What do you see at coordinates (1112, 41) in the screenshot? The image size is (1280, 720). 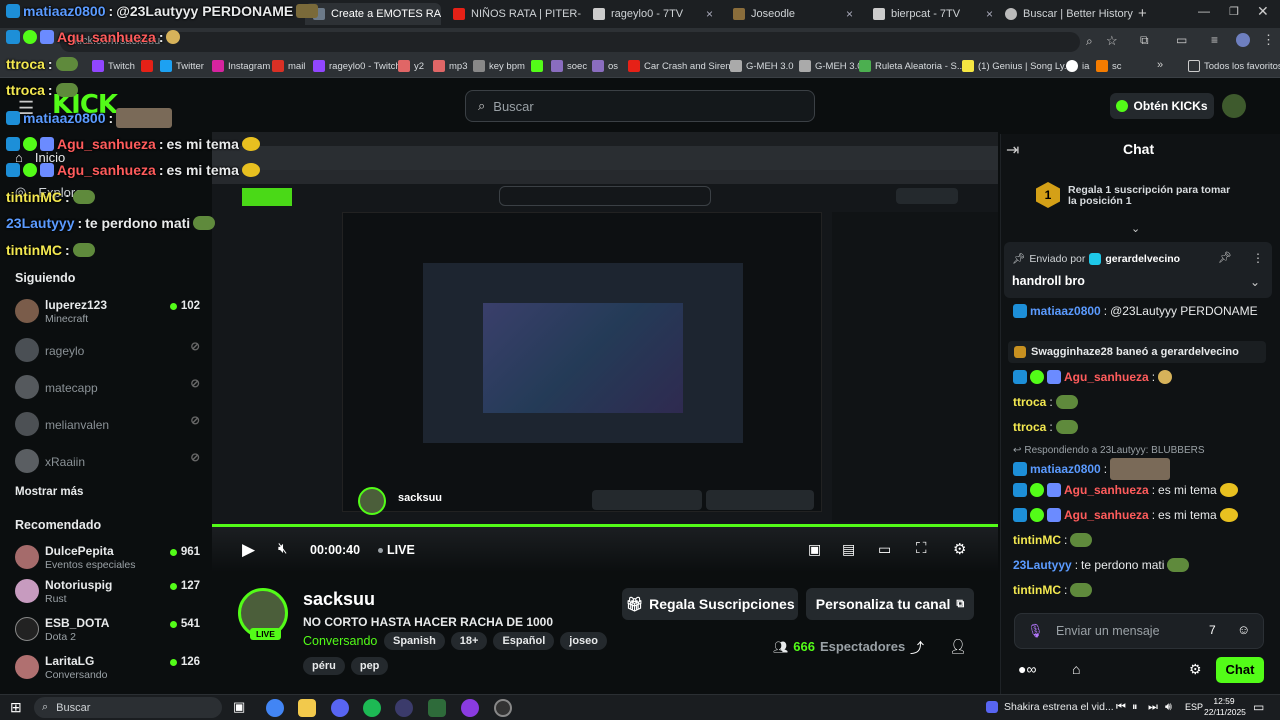 I see `bookmark-star-icon: ☆` at bounding box center [1112, 41].